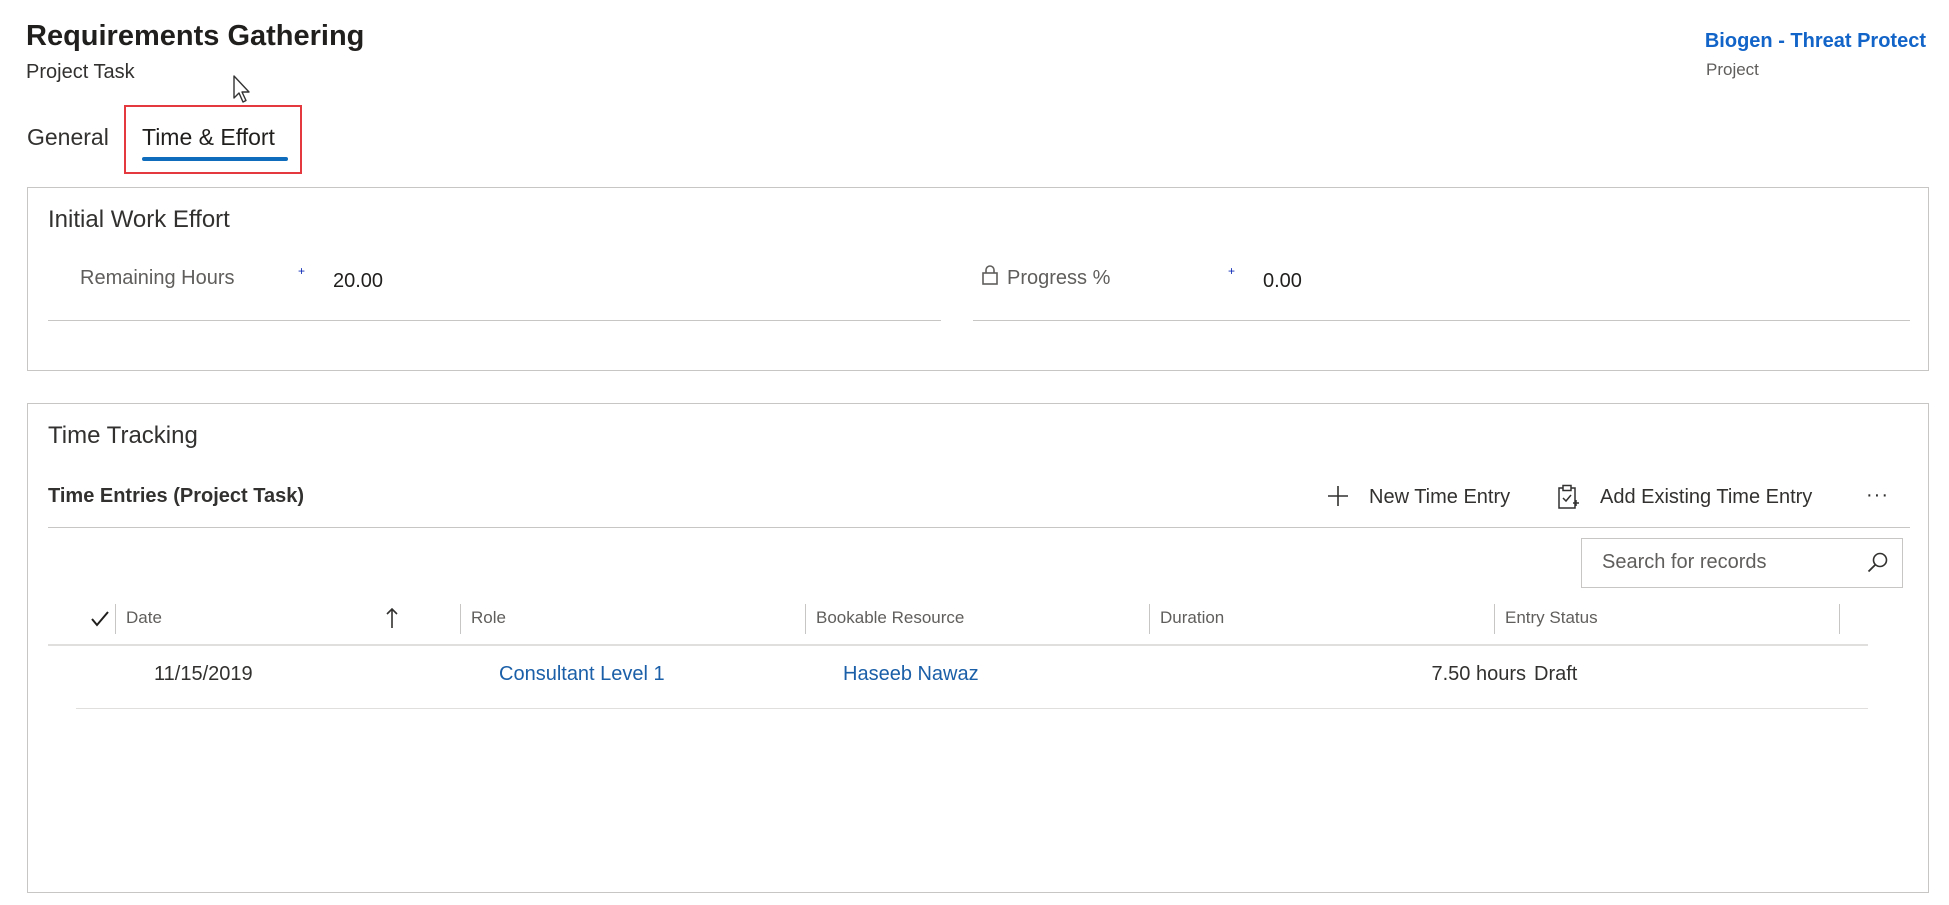  I want to click on add-existing-time-entry-label: Add Existing Time Entry, so click(1706, 497).